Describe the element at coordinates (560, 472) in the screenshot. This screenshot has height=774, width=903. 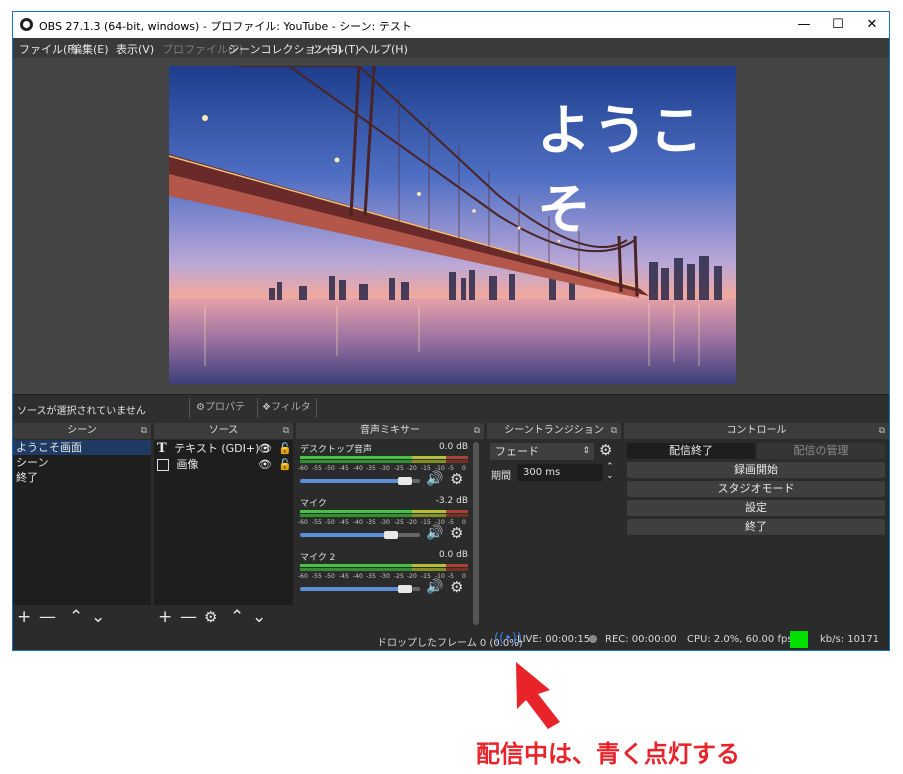
I see `duration-input: 300 ms` at that location.